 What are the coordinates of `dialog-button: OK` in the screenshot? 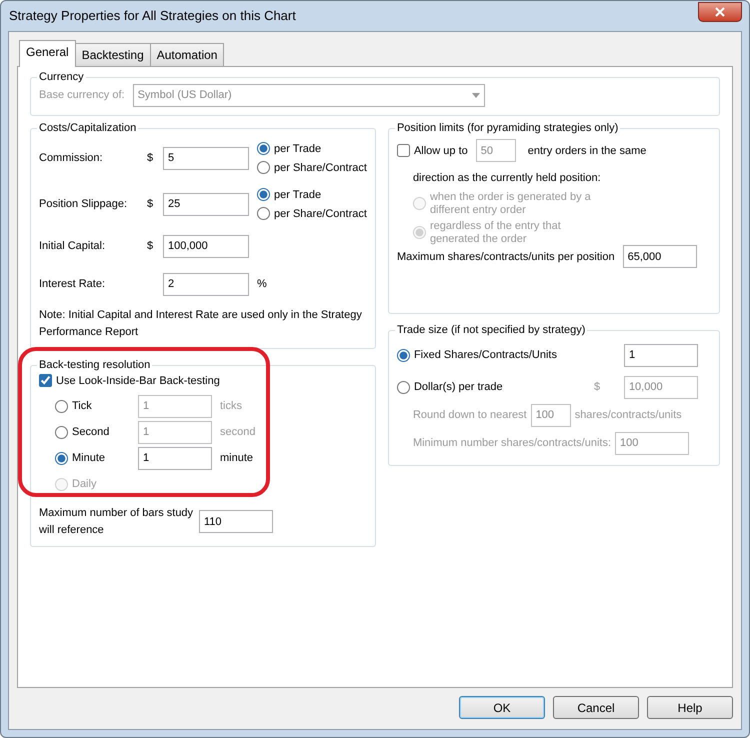 It's located at (502, 707).